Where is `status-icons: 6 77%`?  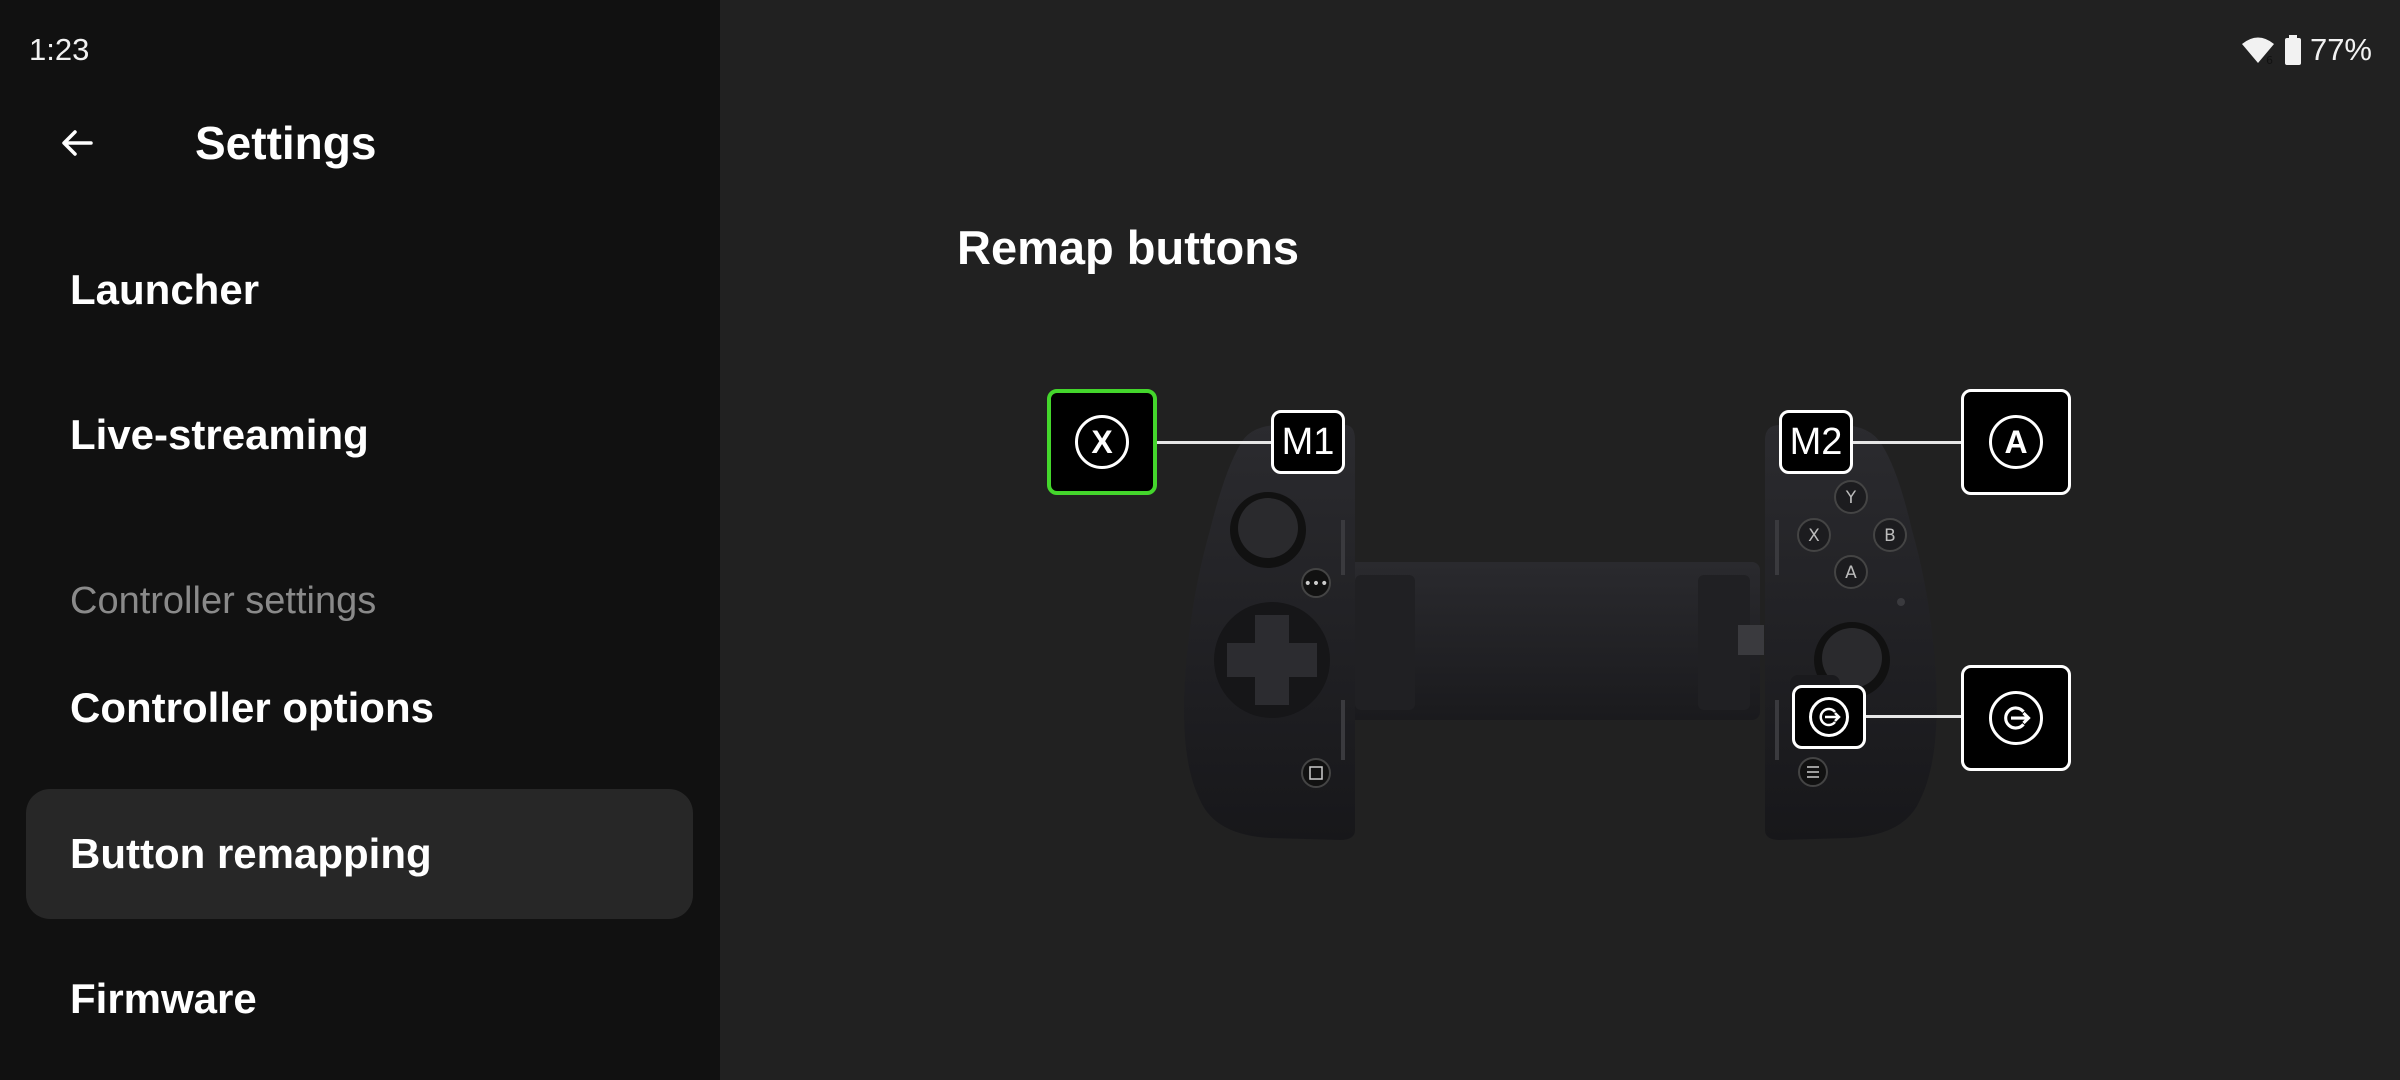 status-icons: 6 77% is located at coordinates (2306, 50).